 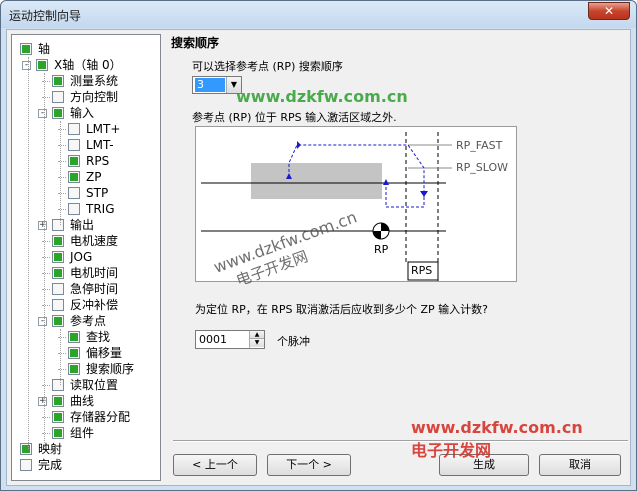 What do you see at coordinates (94, 289) in the screenshot?
I see `tree-item-label: 急停时间` at bounding box center [94, 289].